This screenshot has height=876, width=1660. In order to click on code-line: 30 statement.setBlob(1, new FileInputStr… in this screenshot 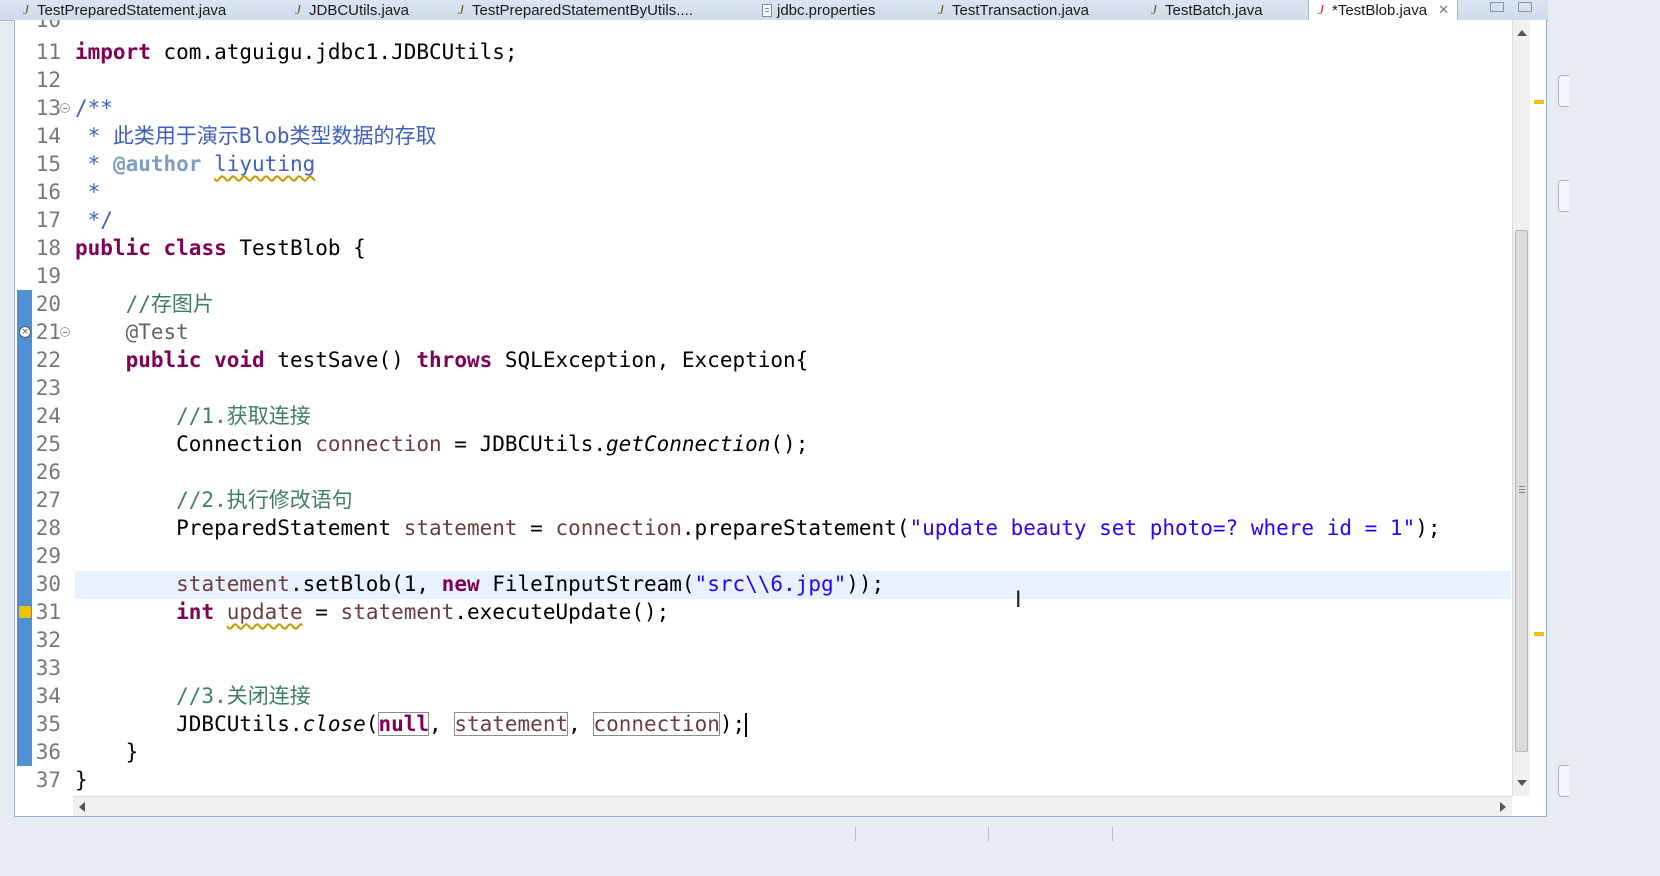, I will do `click(763, 584)`.